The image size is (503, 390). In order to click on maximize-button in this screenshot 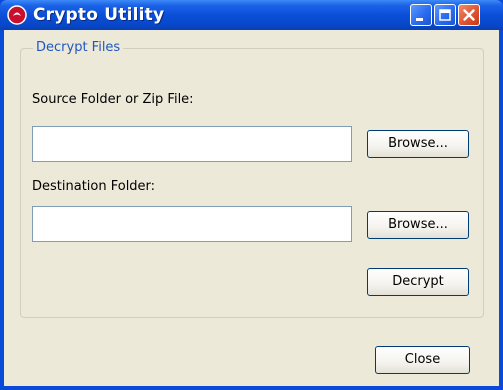, I will do `click(445, 15)`.